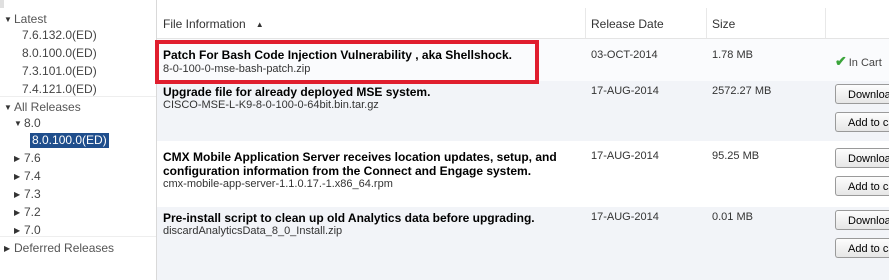  I want to click on scrollbar-stub, so click(2, 4).